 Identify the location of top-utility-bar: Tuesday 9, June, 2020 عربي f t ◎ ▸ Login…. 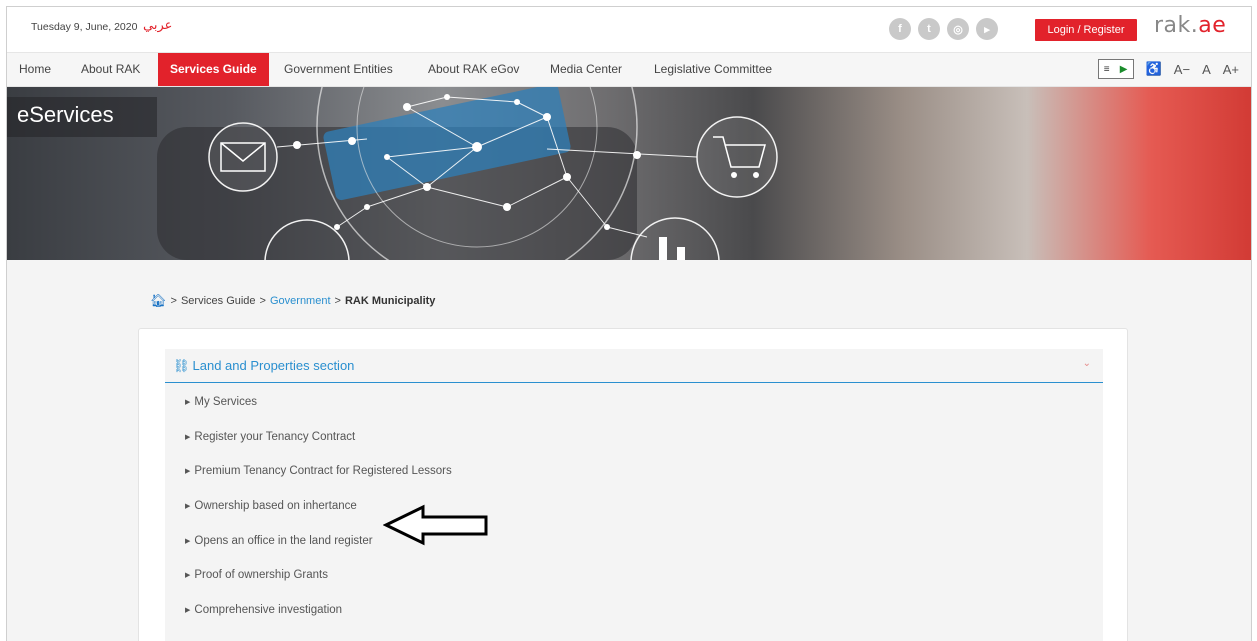
(629, 28).